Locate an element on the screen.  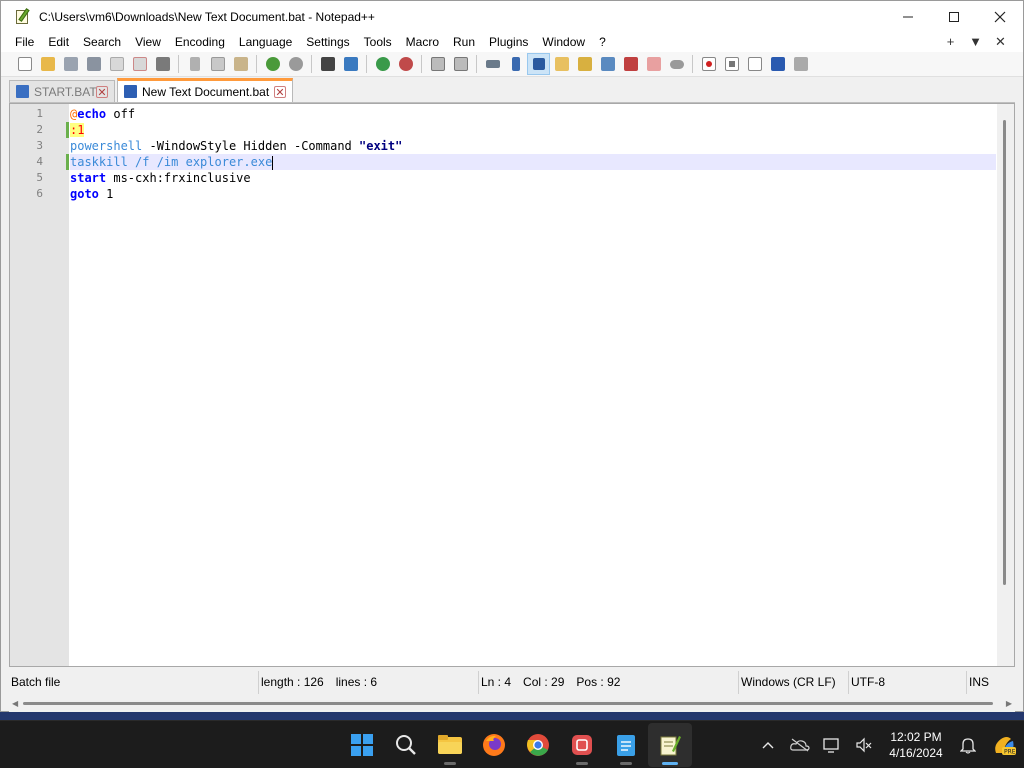
tab-start-bat: START.BAT ✕ is located at coordinates (62, 91).